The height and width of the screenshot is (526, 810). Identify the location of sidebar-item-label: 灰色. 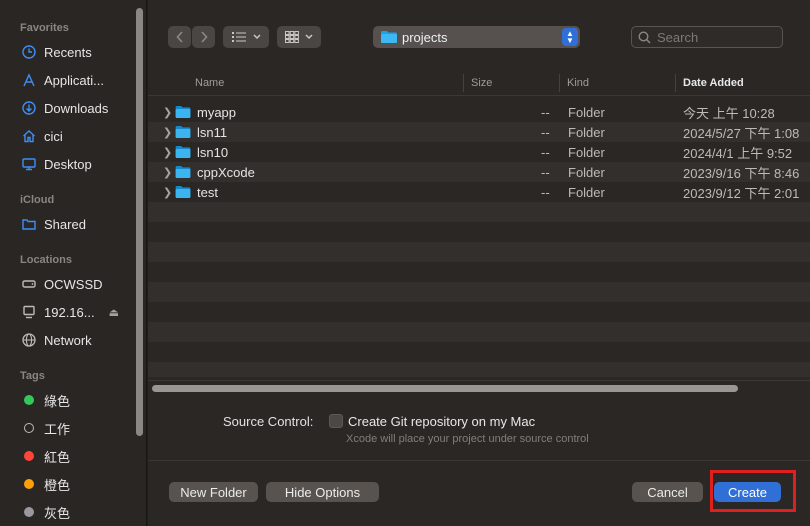
(57, 513).